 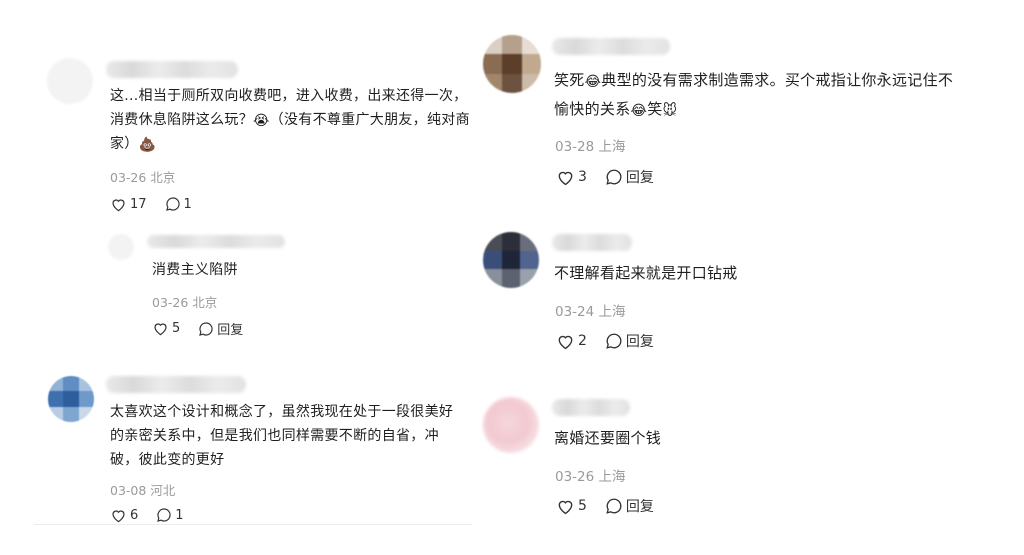 What do you see at coordinates (646, 273) in the screenshot?
I see `comment-text: 不理解看起来就是开口钻戒` at bounding box center [646, 273].